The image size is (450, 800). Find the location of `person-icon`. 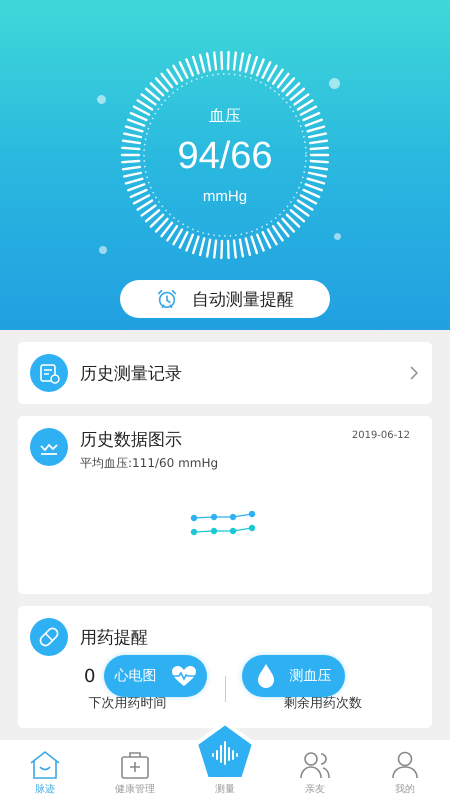

person-icon is located at coordinates (405, 765).